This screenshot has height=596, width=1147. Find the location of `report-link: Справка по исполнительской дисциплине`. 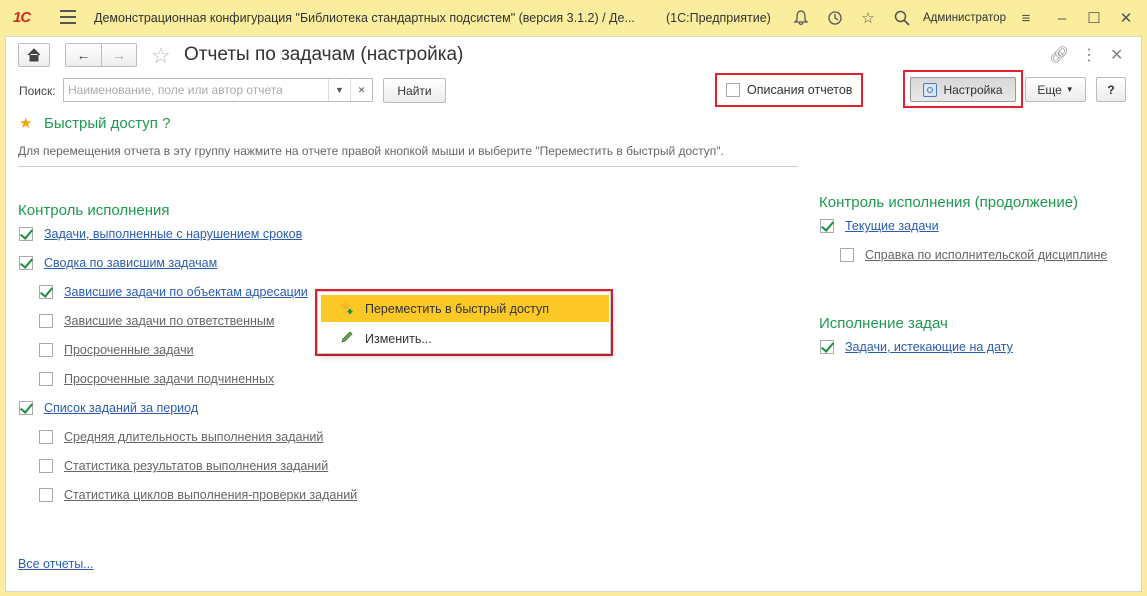

report-link: Справка по исполнительской дисциплине is located at coordinates (986, 255).